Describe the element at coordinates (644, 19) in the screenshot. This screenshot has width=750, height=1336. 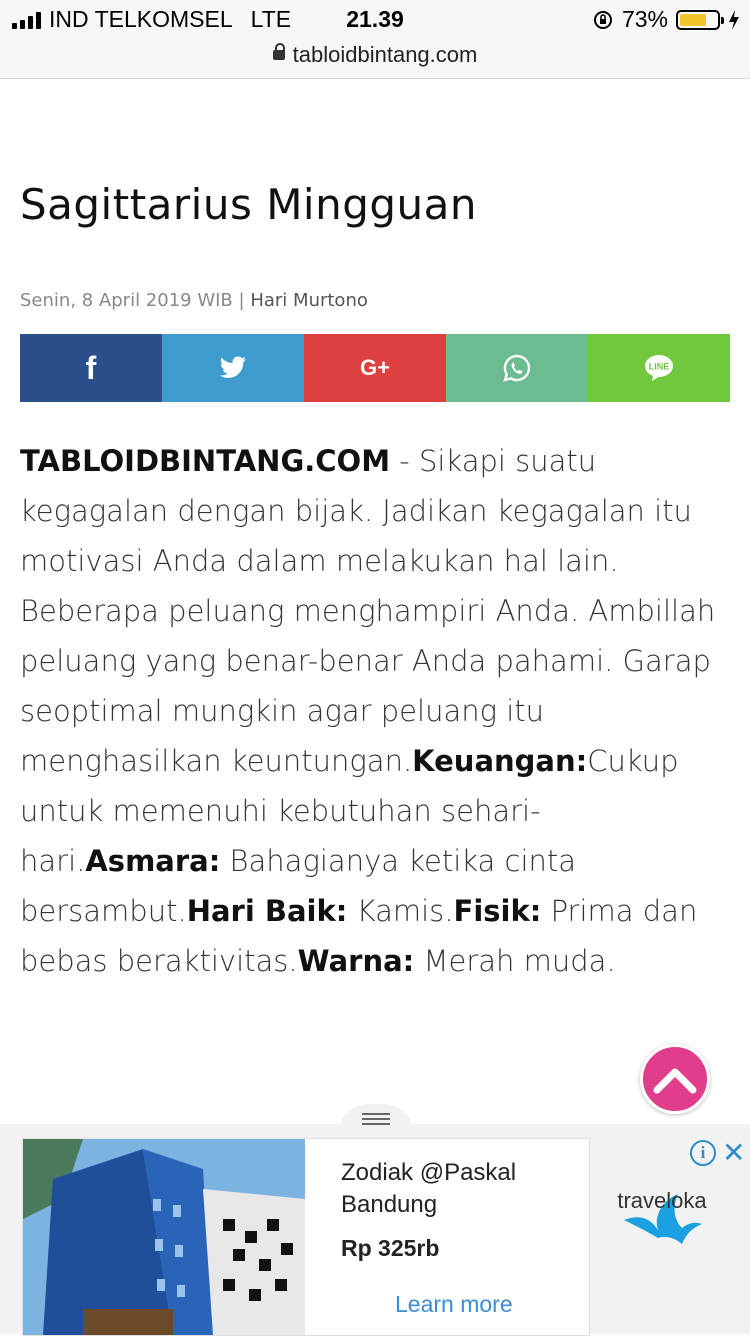
I see `battery-percent: 73%` at that location.